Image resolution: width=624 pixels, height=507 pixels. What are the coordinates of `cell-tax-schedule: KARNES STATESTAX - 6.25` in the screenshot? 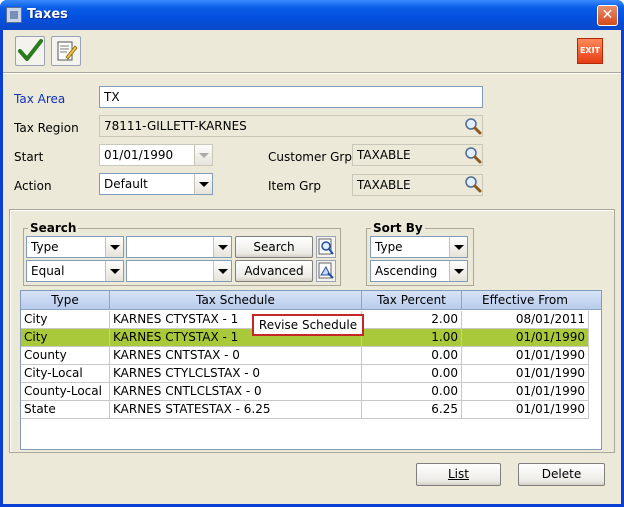 It's located at (236, 410).